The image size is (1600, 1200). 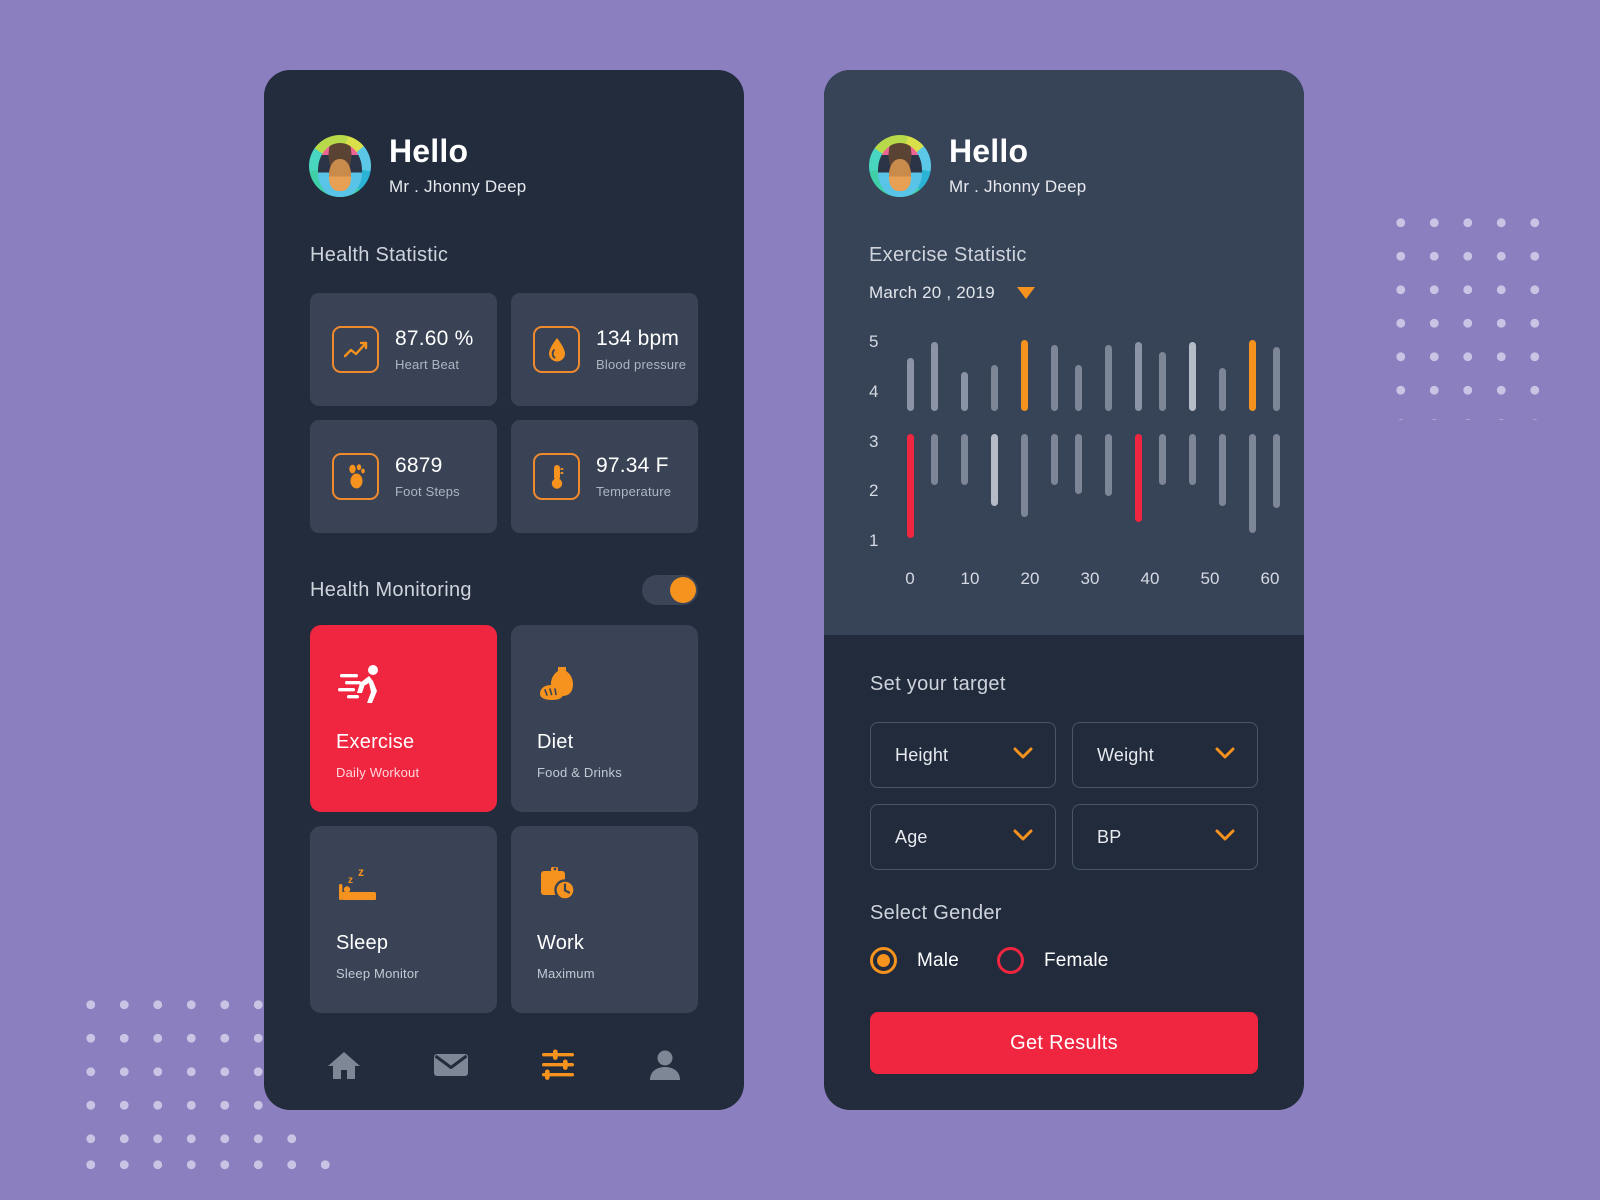 What do you see at coordinates (604, 719) in the screenshot?
I see `monitoring-card-diet: Diet Food & Drinks` at bounding box center [604, 719].